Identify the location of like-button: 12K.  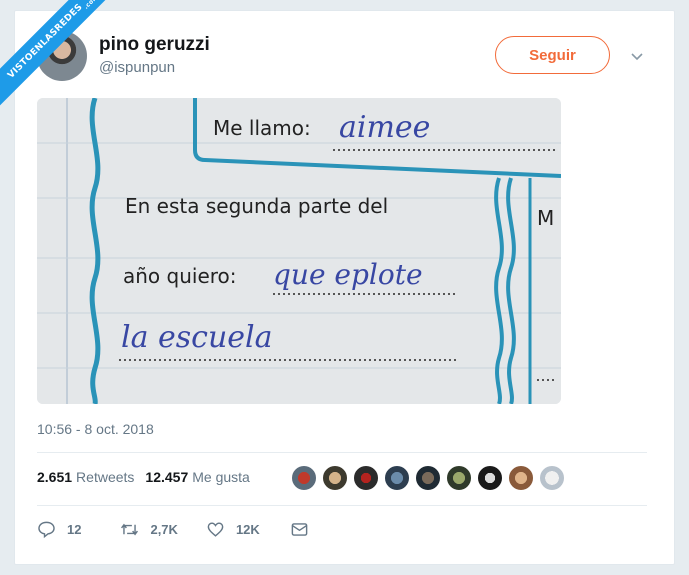
(233, 529).